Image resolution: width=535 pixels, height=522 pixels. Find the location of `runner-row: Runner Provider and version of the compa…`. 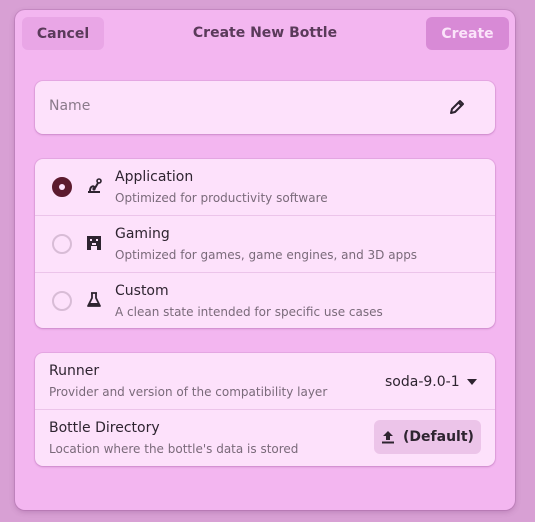

runner-row: Runner Provider and version of the compa… is located at coordinates (265, 381).